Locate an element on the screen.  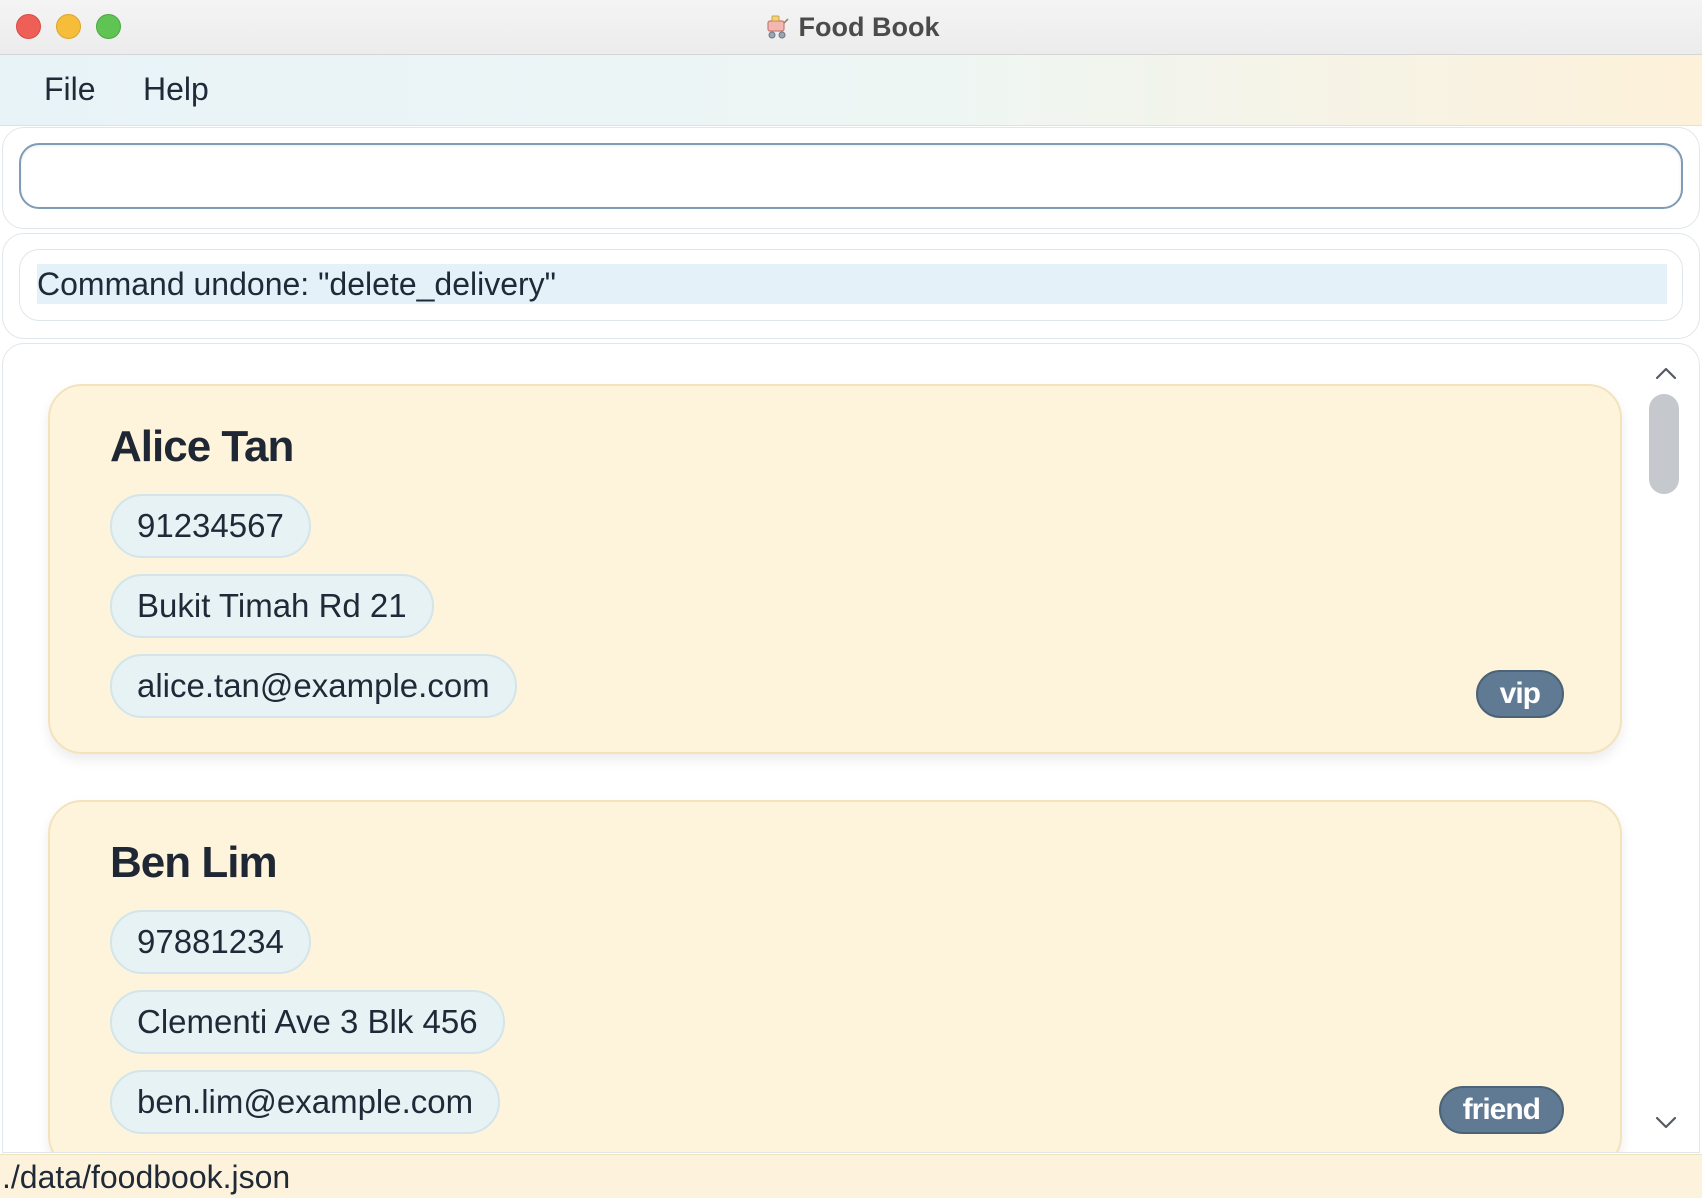
person-phone: 91234567 is located at coordinates (210, 526).